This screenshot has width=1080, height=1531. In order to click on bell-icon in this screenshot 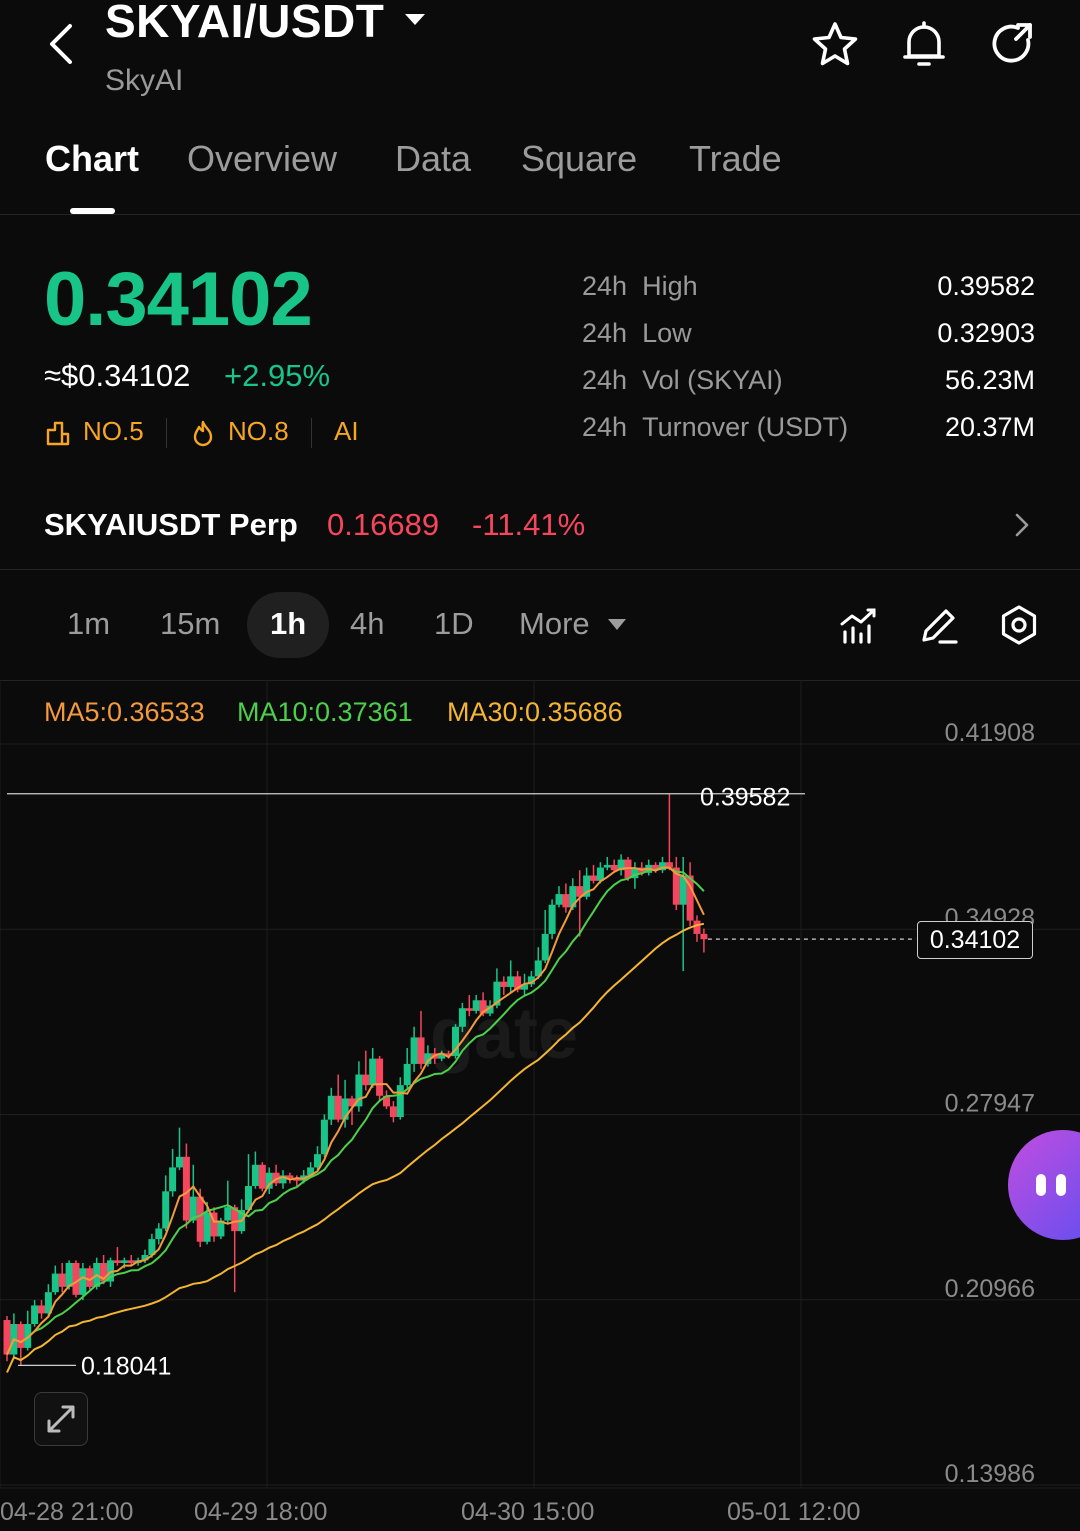, I will do `click(924, 45)`.